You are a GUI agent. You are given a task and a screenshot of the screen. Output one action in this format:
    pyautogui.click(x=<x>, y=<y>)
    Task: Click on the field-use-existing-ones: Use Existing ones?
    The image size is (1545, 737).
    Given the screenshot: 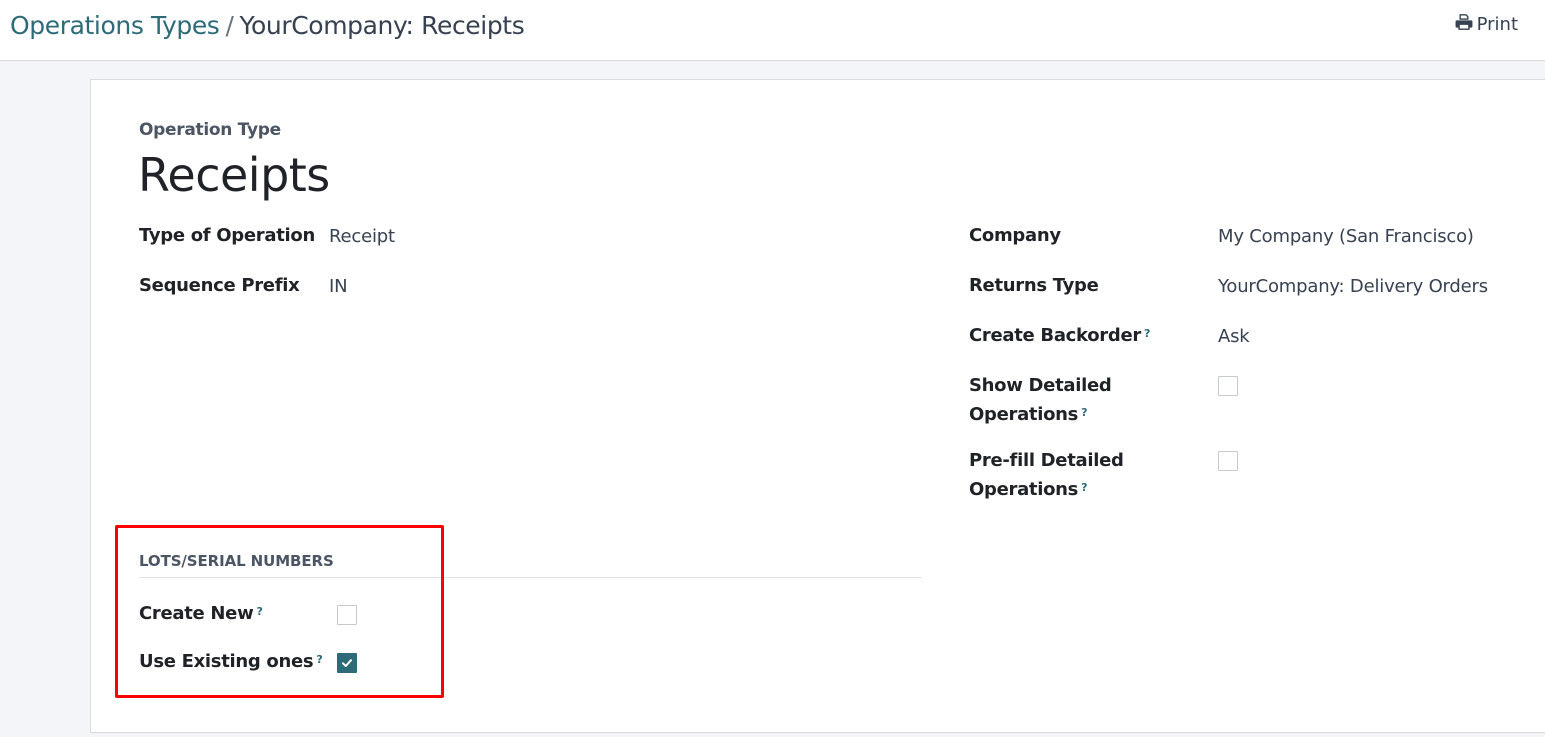 What is the action you would take?
    pyautogui.click(x=248, y=661)
    